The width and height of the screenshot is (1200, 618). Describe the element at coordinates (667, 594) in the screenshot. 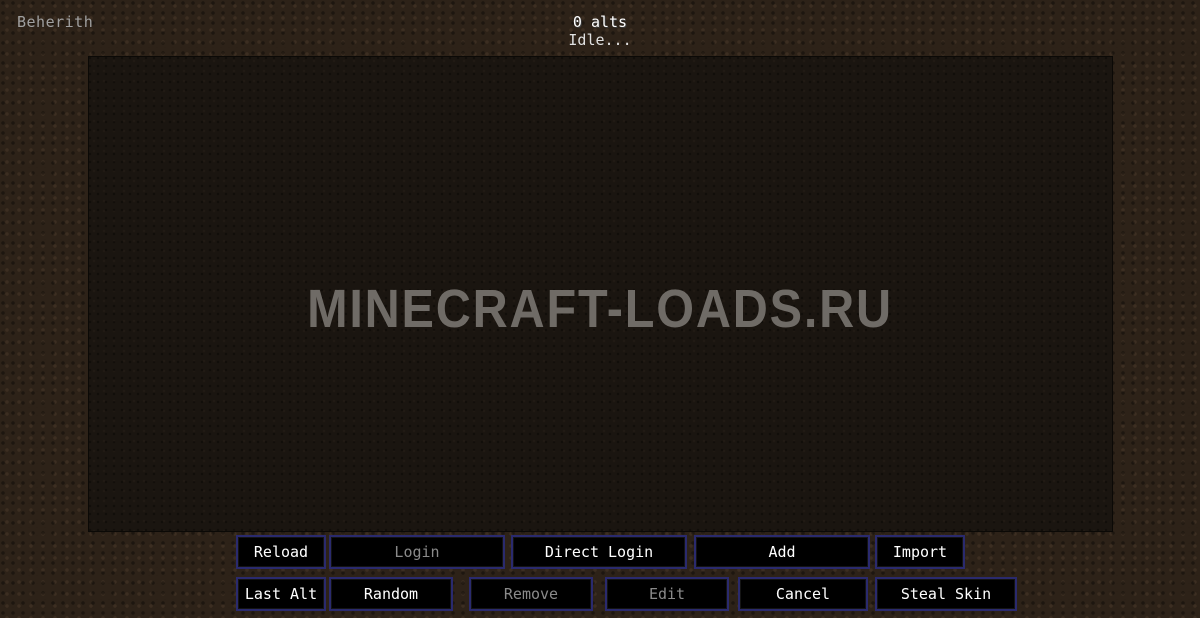

I see `edit-button: Edit` at that location.